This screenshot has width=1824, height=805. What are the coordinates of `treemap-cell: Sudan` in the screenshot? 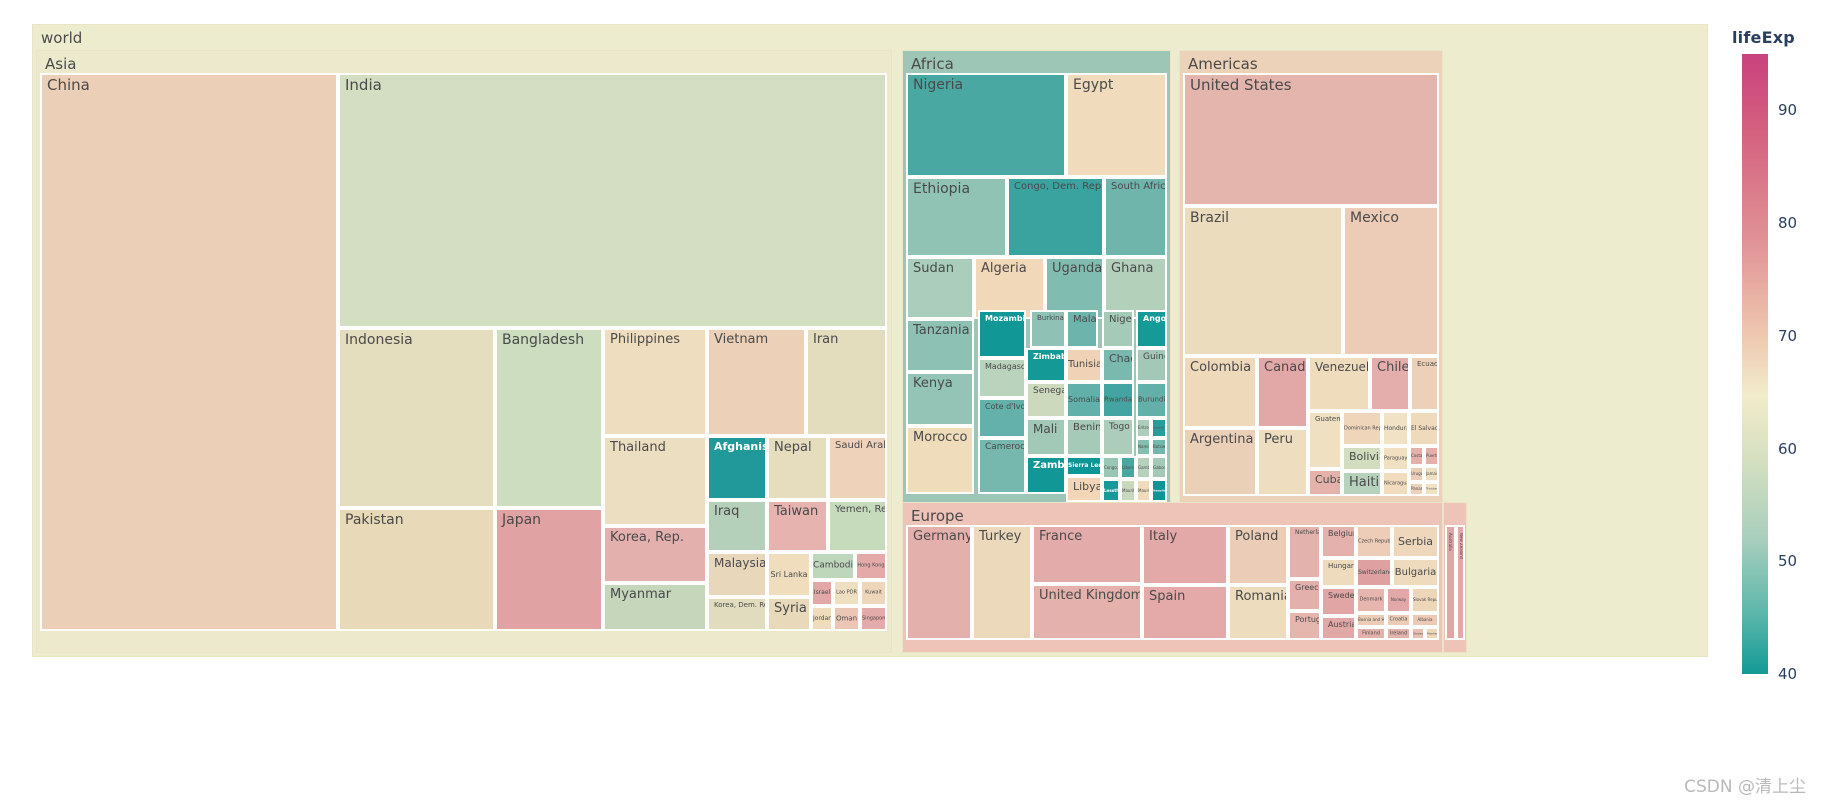 It's located at (940, 288).